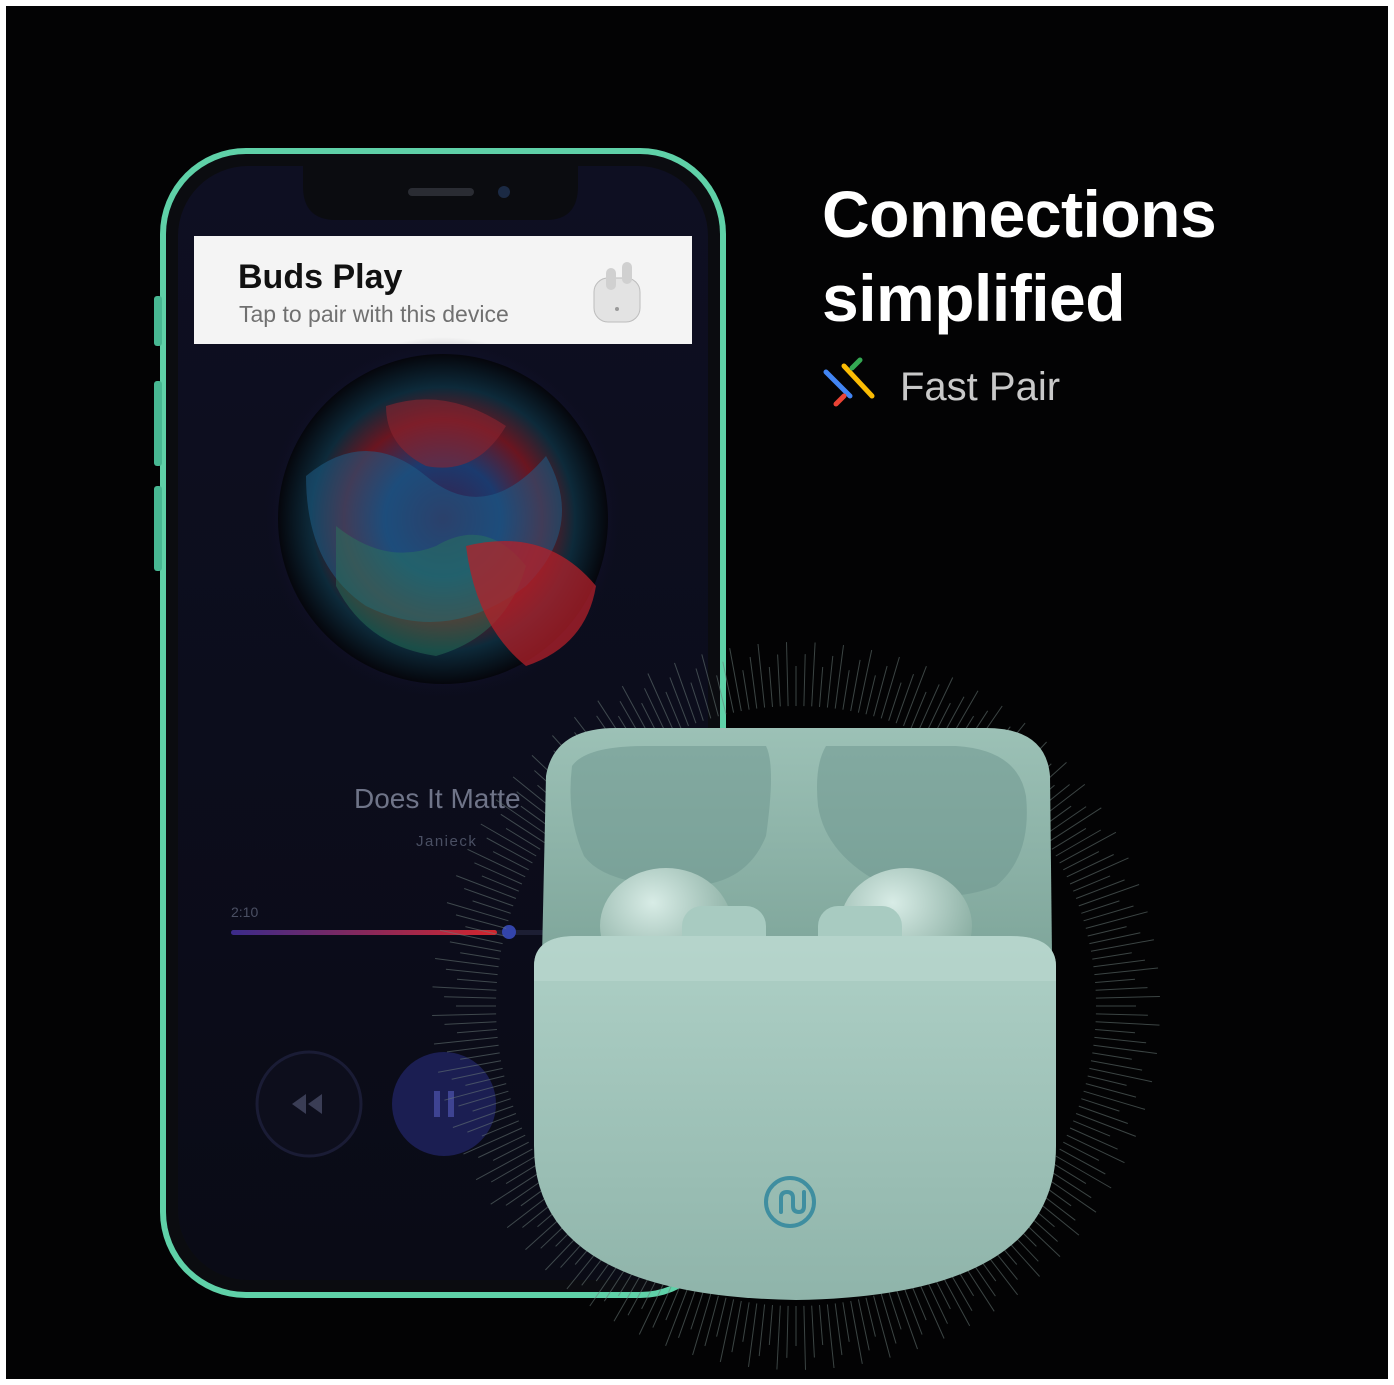  I want to click on headline: Connections simplified, so click(1019, 256).